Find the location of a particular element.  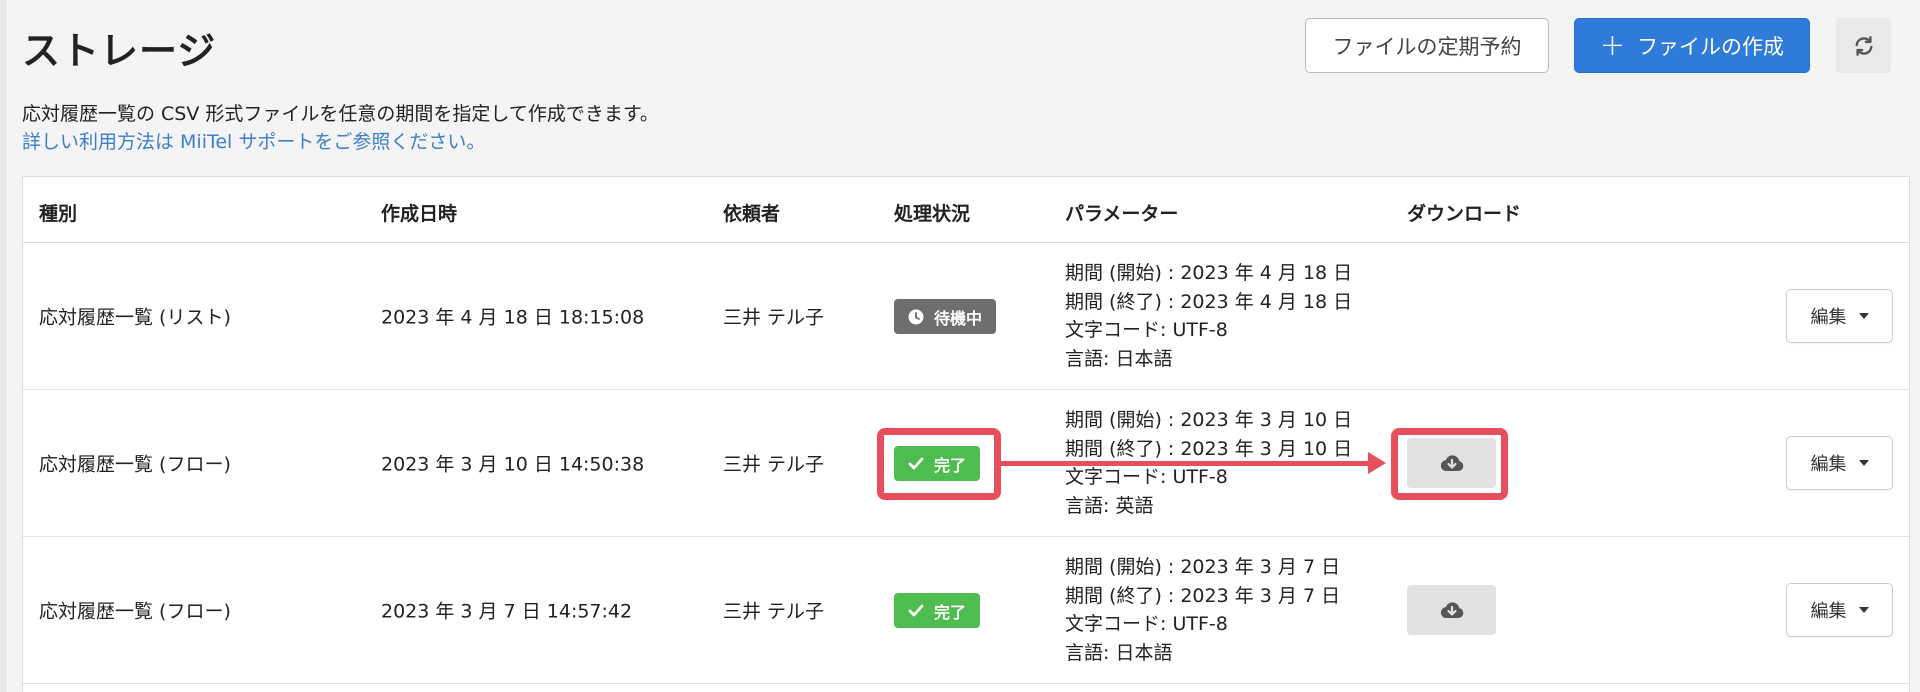

param-start: 期間 (開始) : 2023 年 3 月 10 日 is located at coordinates (1209, 420).